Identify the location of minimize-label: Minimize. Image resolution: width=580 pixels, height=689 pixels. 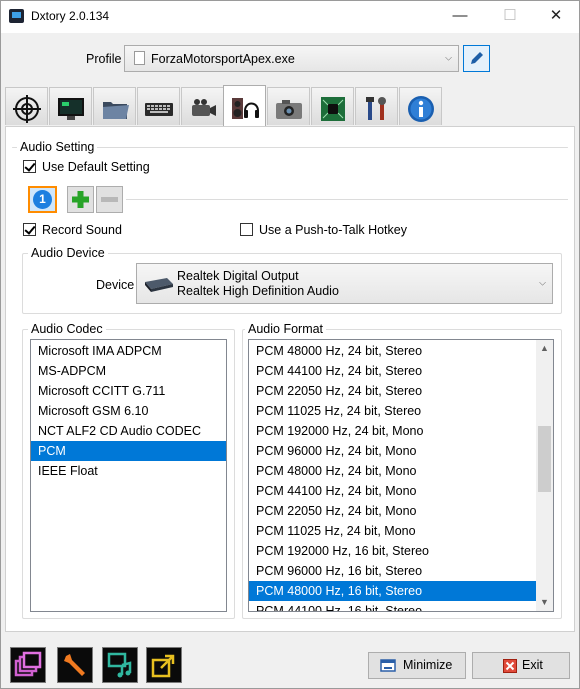
(428, 665).